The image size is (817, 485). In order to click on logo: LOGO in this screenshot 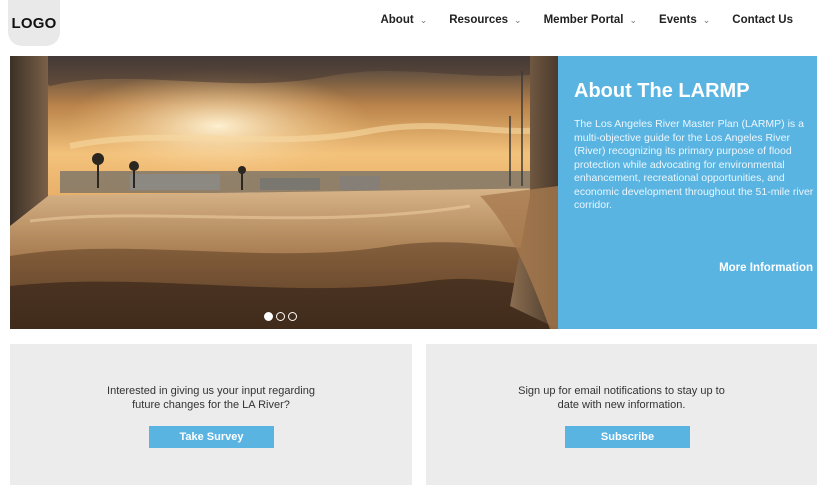, I will do `click(34, 23)`.